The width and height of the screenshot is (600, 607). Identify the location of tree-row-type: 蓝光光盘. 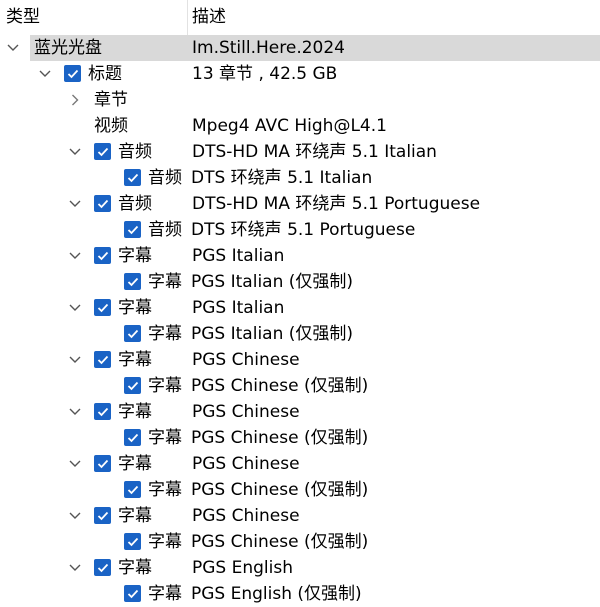
(68, 48).